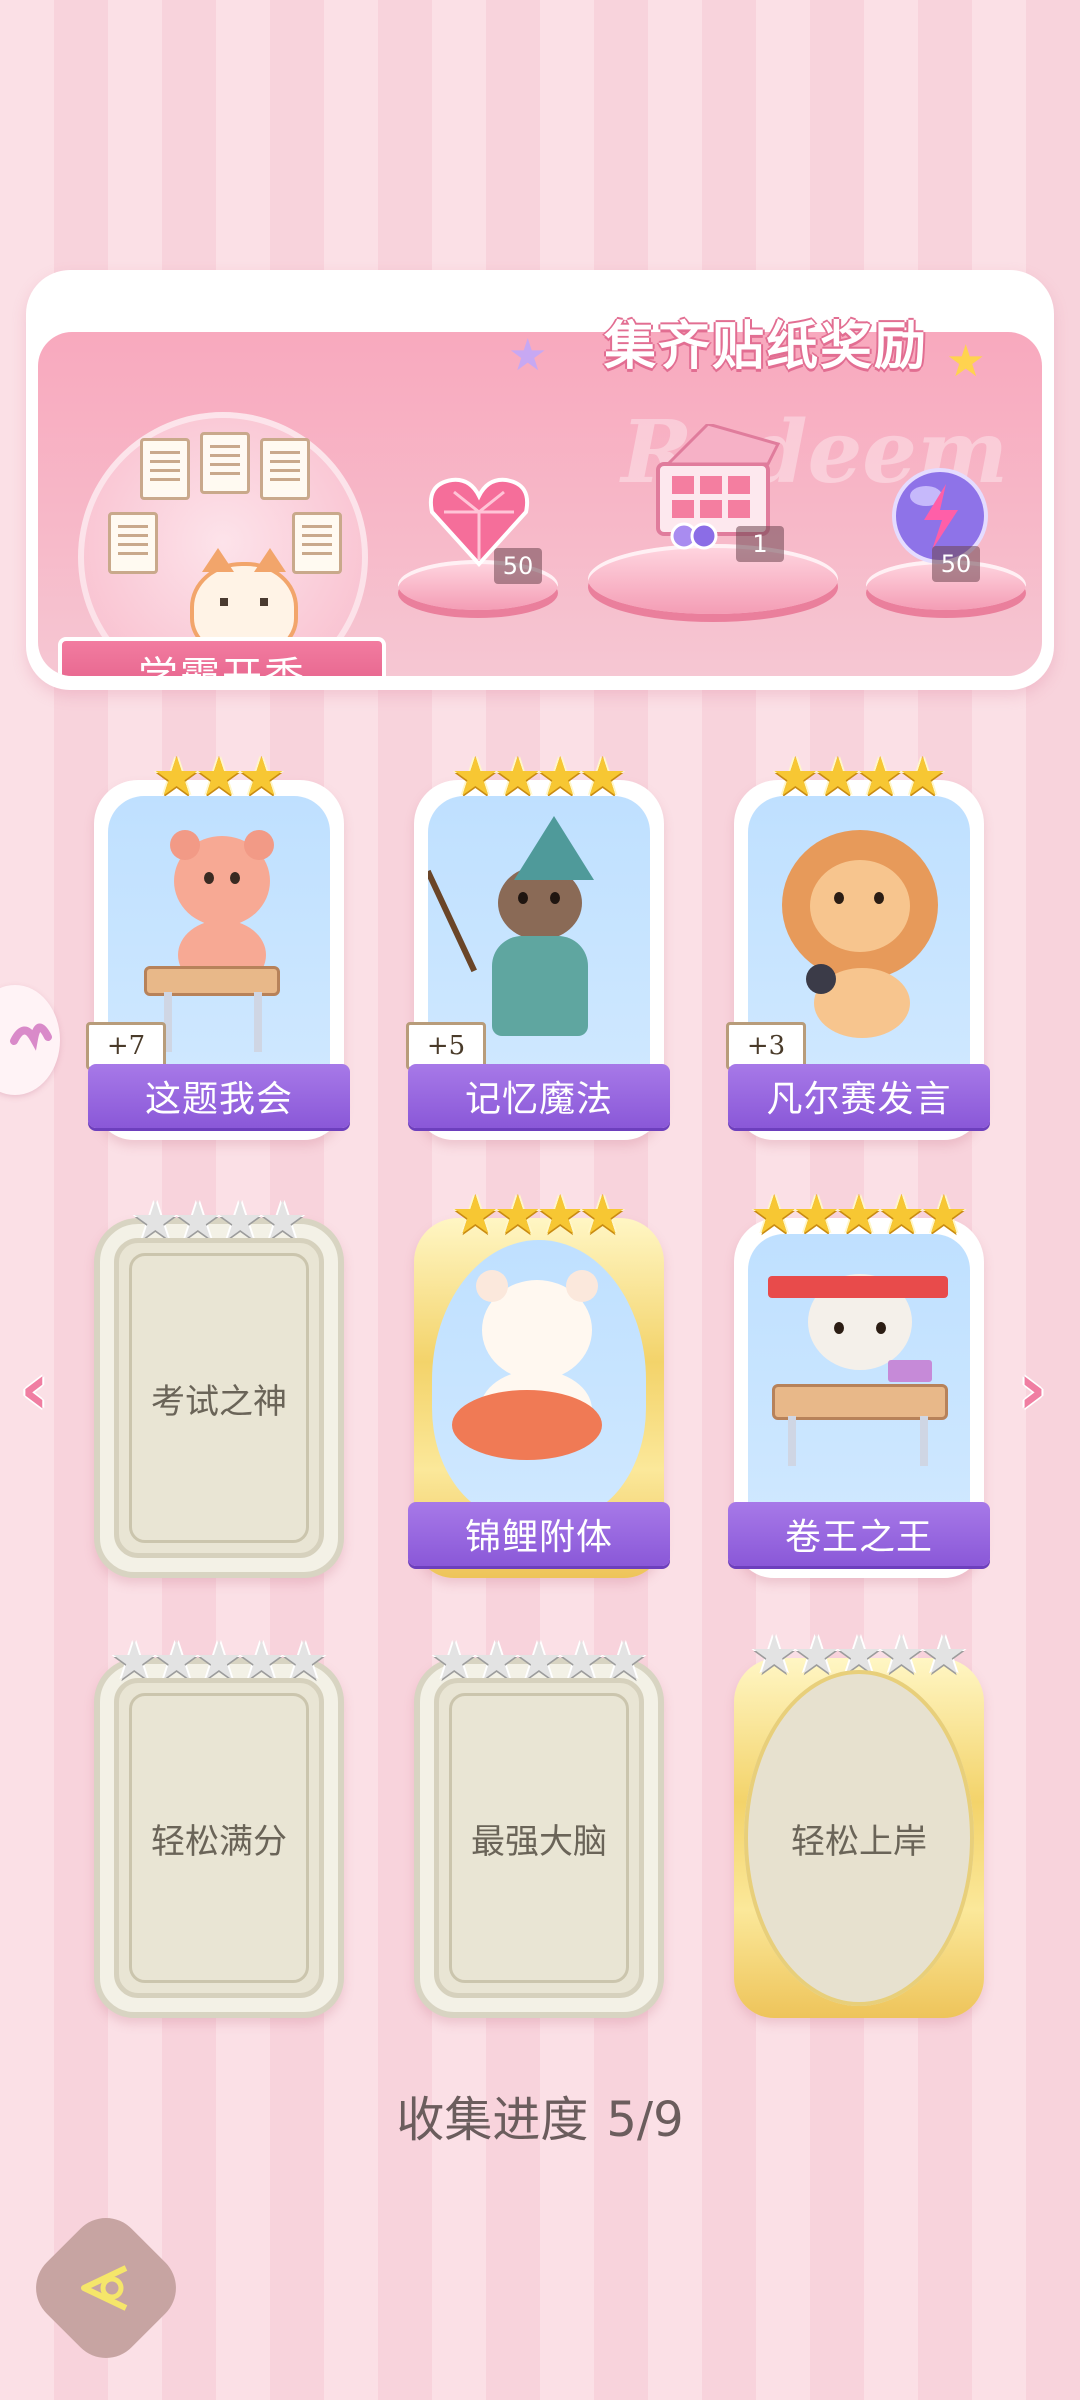 The height and width of the screenshot is (2400, 1080). What do you see at coordinates (126, 1046) in the screenshot?
I see `bonus-badge: +7` at bounding box center [126, 1046].